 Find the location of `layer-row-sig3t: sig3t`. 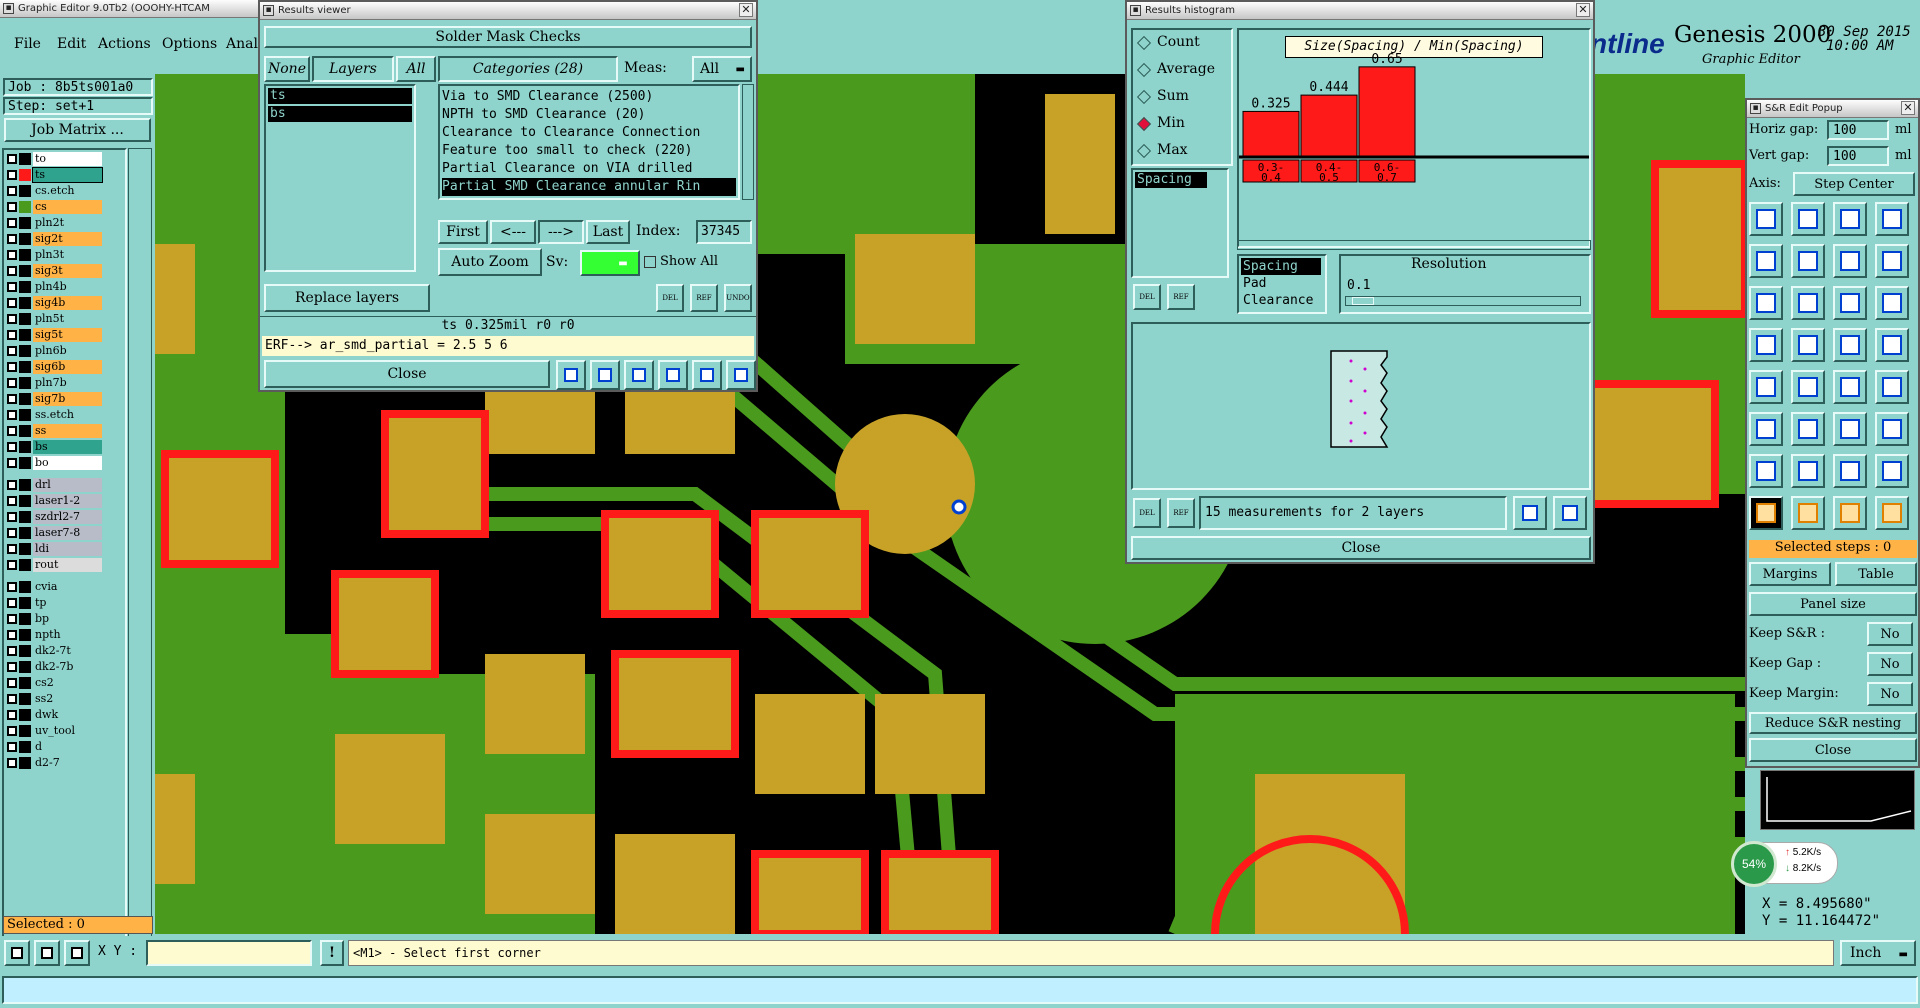

layer-row-sig3t: sig3t is located at coordinates (54, 271).